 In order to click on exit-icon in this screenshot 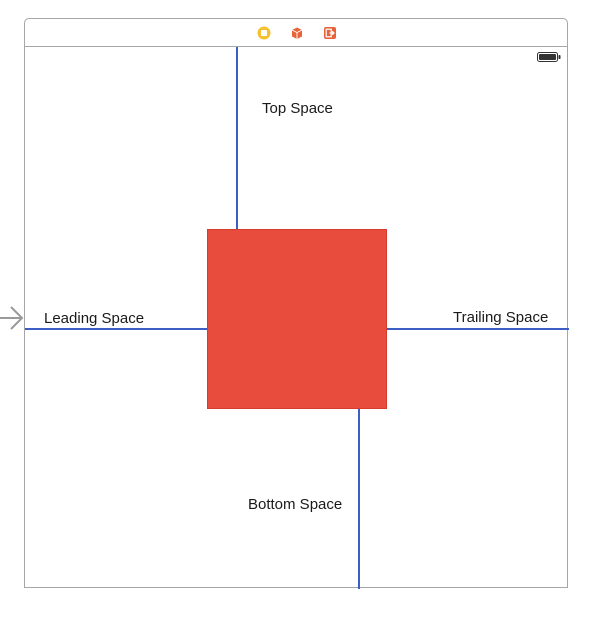, I will do `click(330, 33)`.